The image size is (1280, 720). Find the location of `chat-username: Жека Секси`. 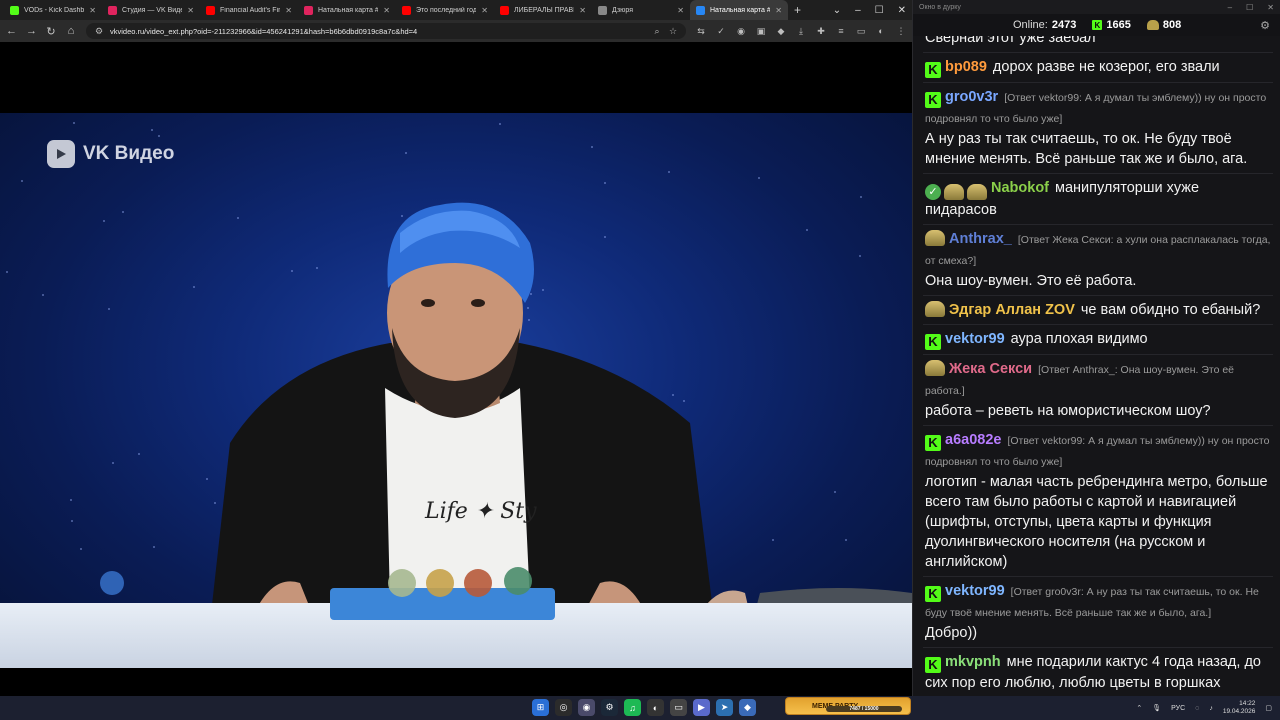

chat-username: Жека Секси is located at coordinates (990, 369).